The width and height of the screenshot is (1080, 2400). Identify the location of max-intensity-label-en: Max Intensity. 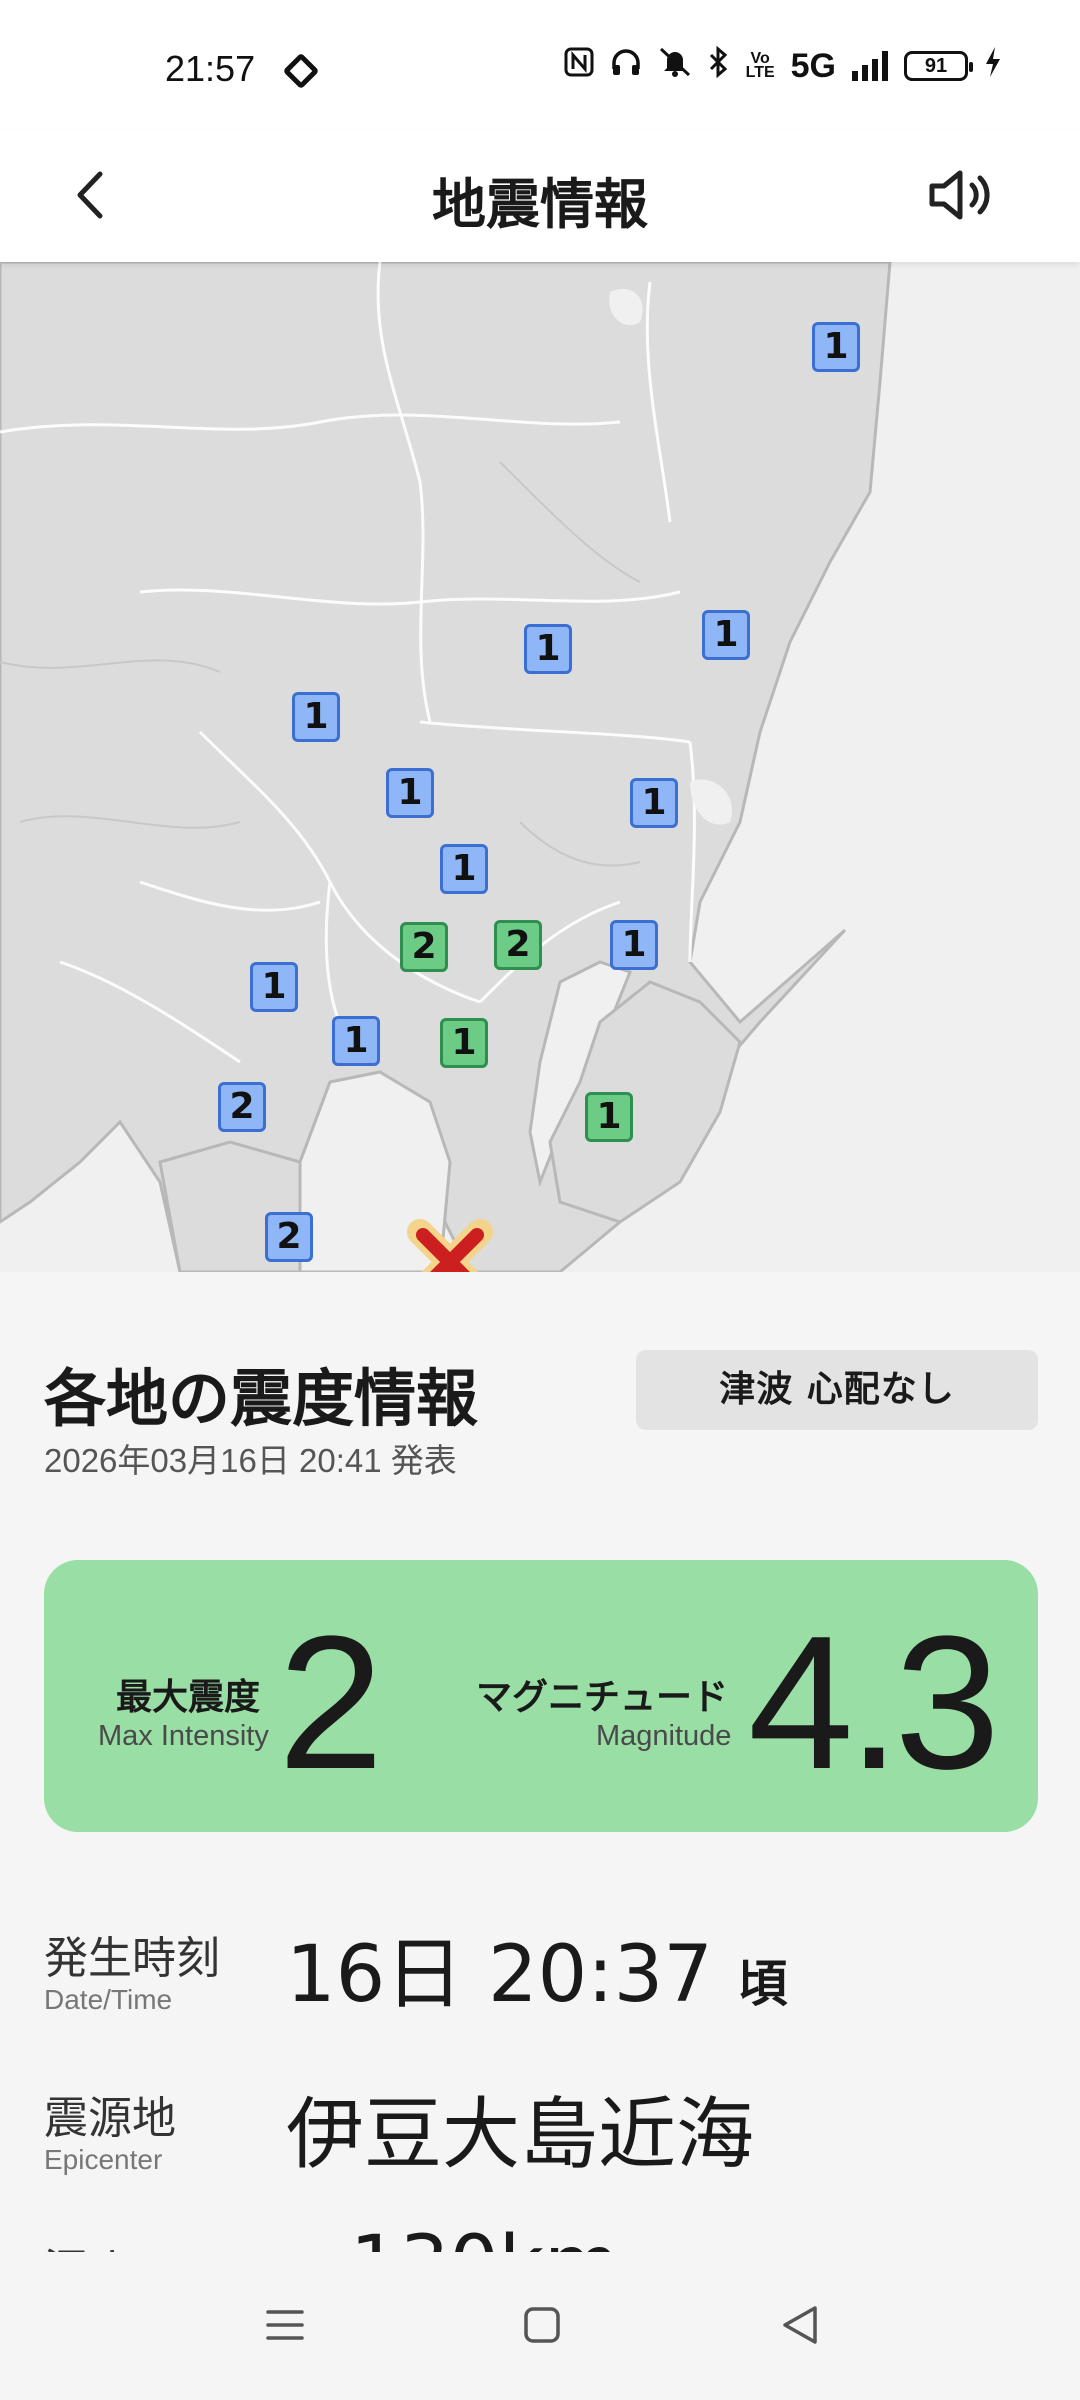
(183, 1736).